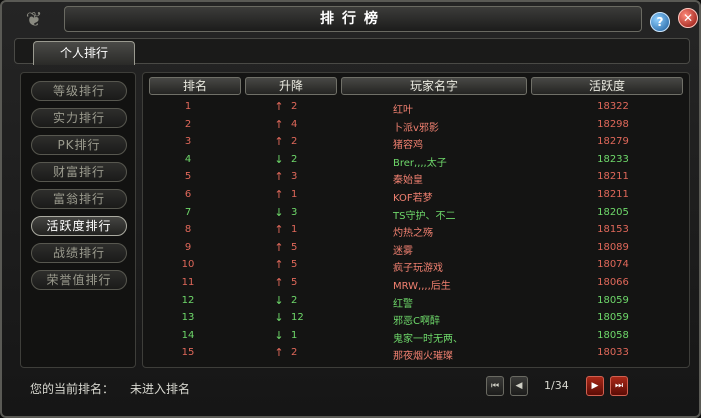 The image size is (701, 418). I want to click on player-name-cell: 卜派v邪影, so click(416, 126).